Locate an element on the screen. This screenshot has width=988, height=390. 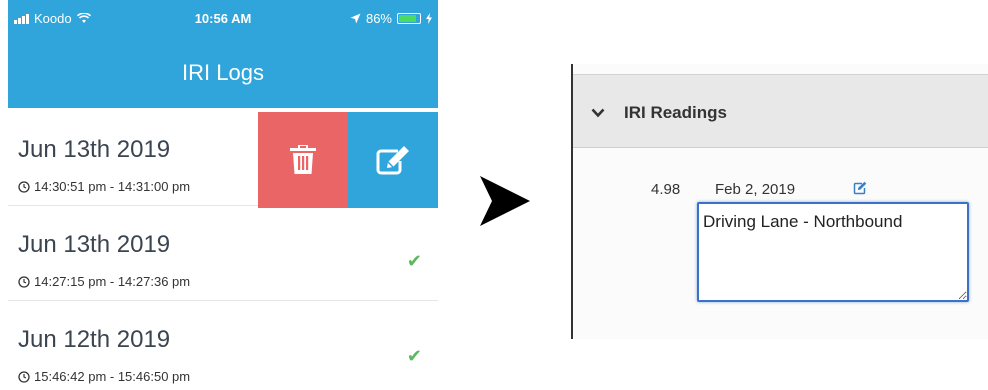
chevron-down-icon is located at coordinates (598, 113).